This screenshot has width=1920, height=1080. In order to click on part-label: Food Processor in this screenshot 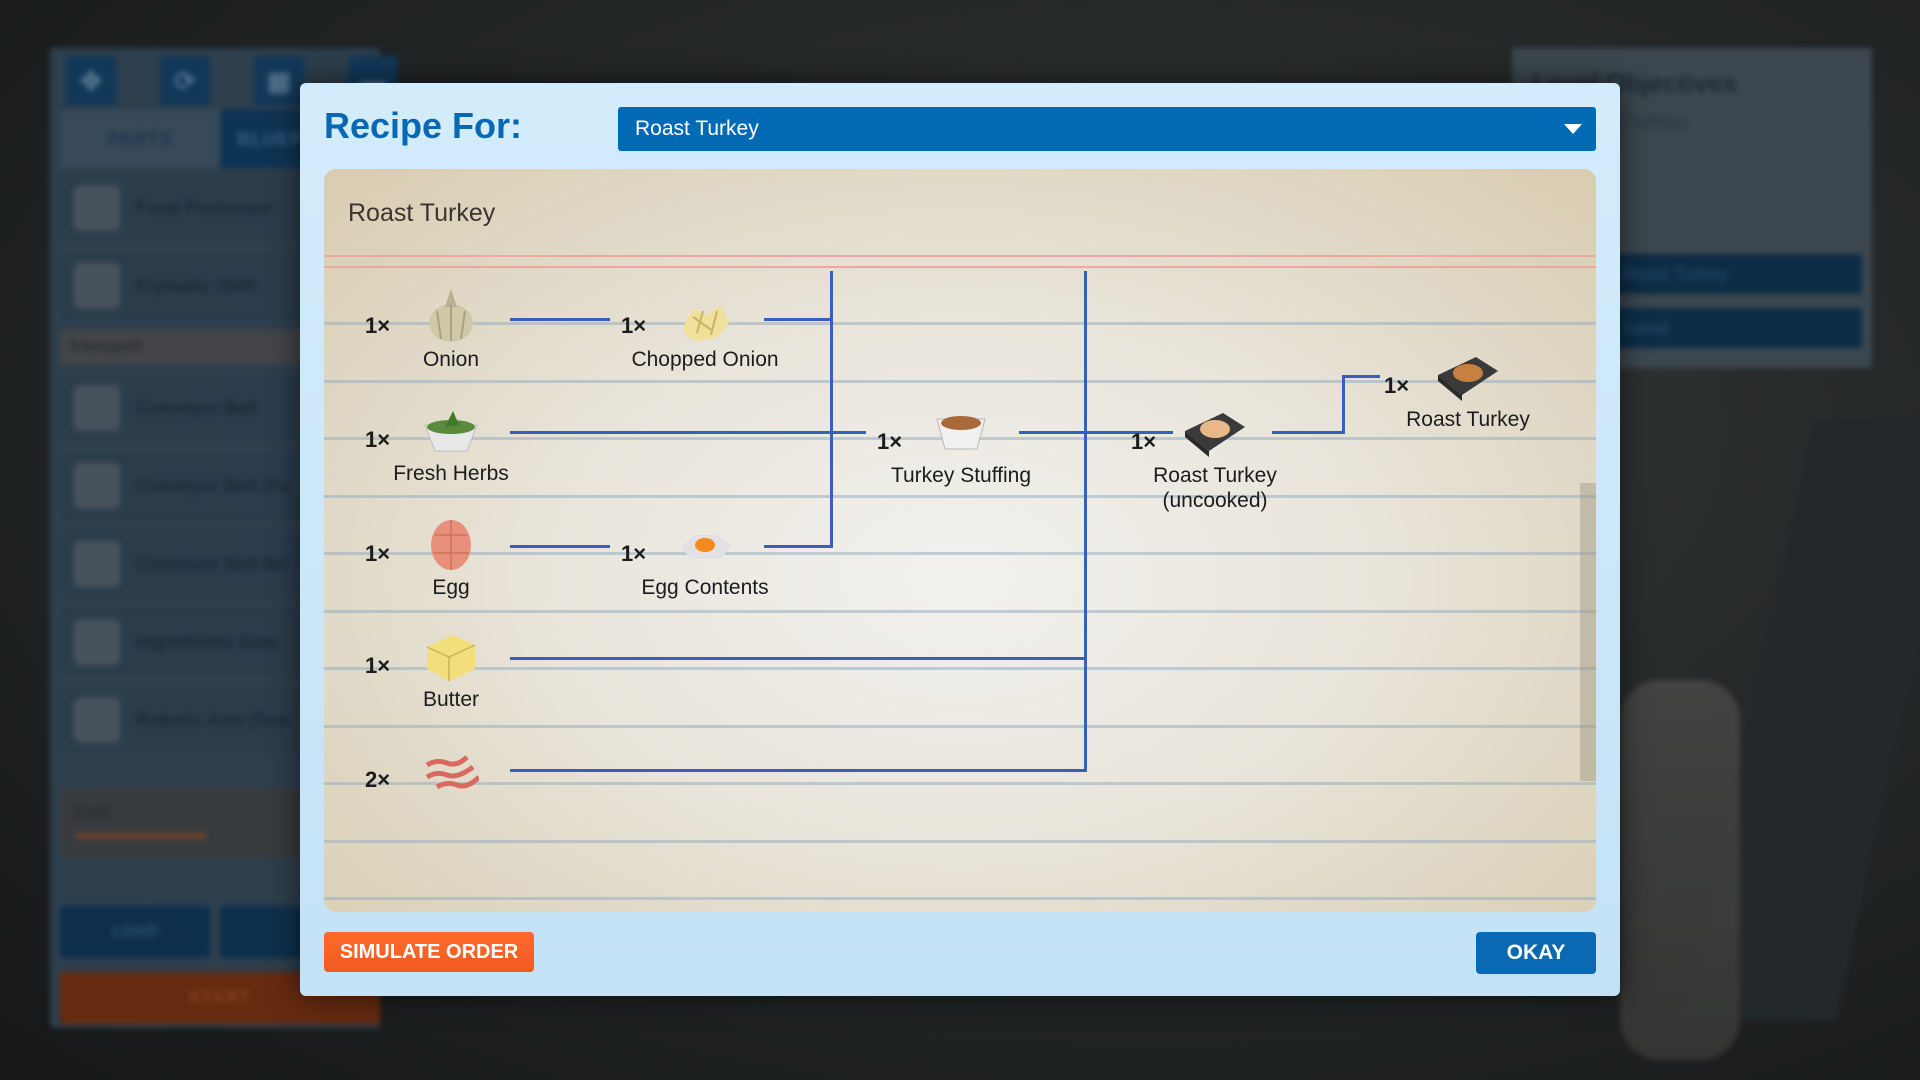, I will do `click(205, 207)`.